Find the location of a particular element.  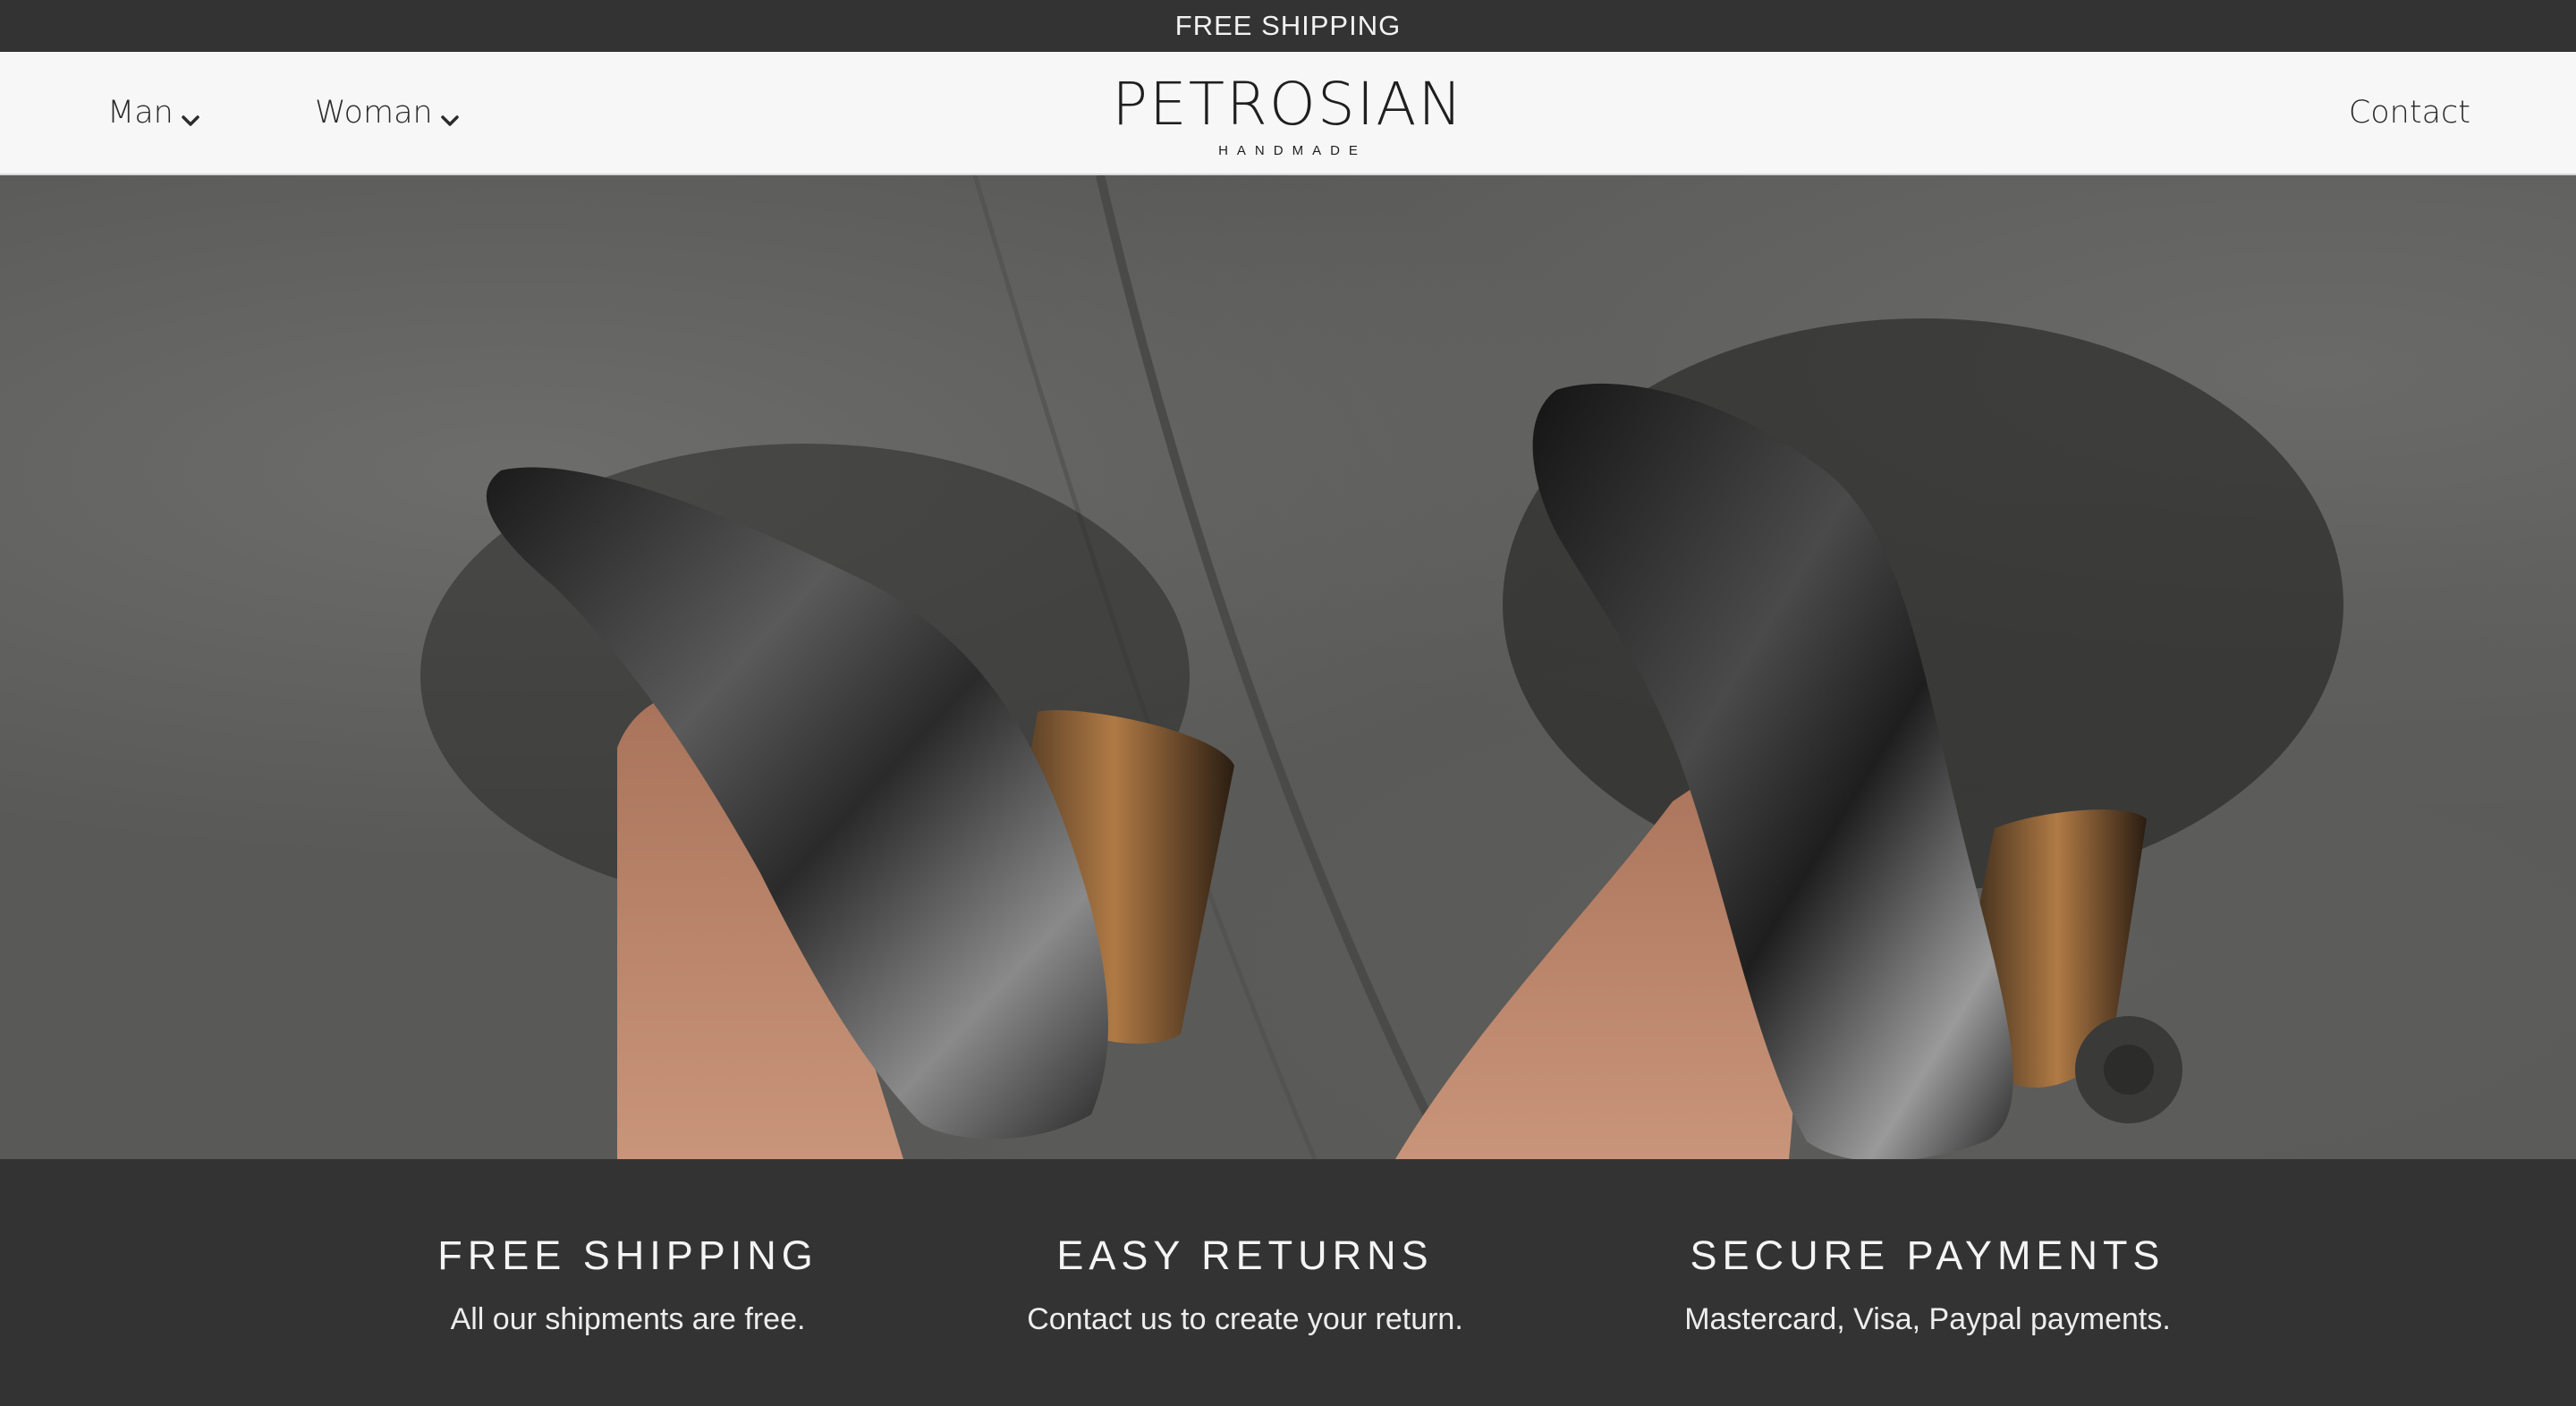

feature-title: FREE SHIPPING is located at coordinates (627, 1255).